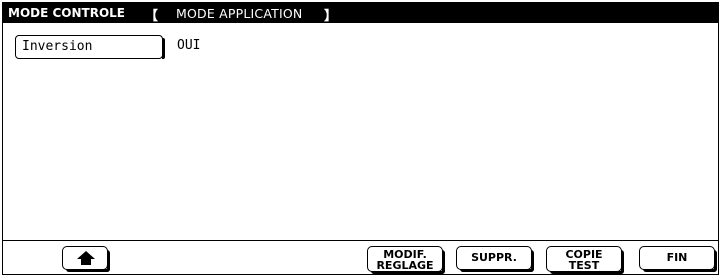  Describe the element at coordinates (331, 16) in the screenshot. I see `bracket-right: 】` at that location.